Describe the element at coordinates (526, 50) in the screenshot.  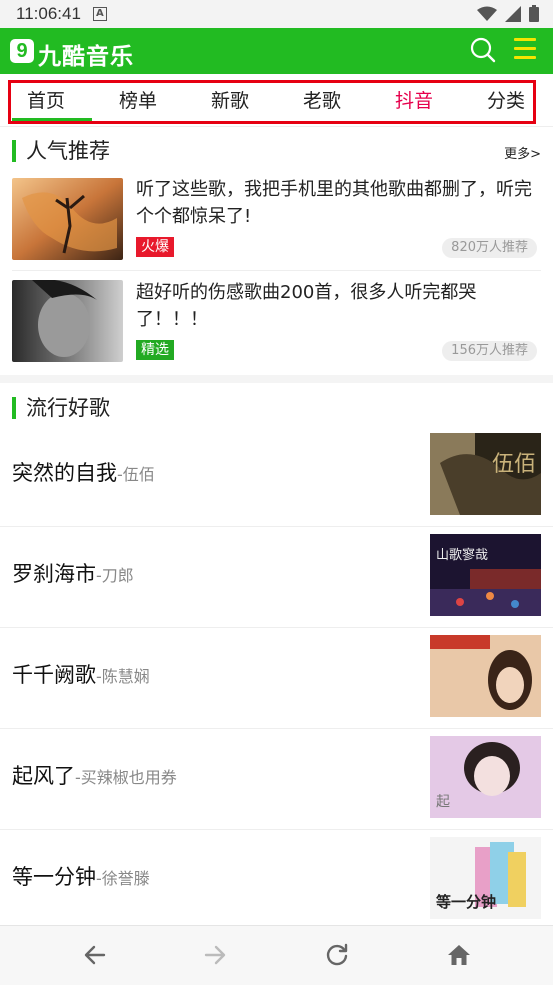
I see `menu-icon` at that location.